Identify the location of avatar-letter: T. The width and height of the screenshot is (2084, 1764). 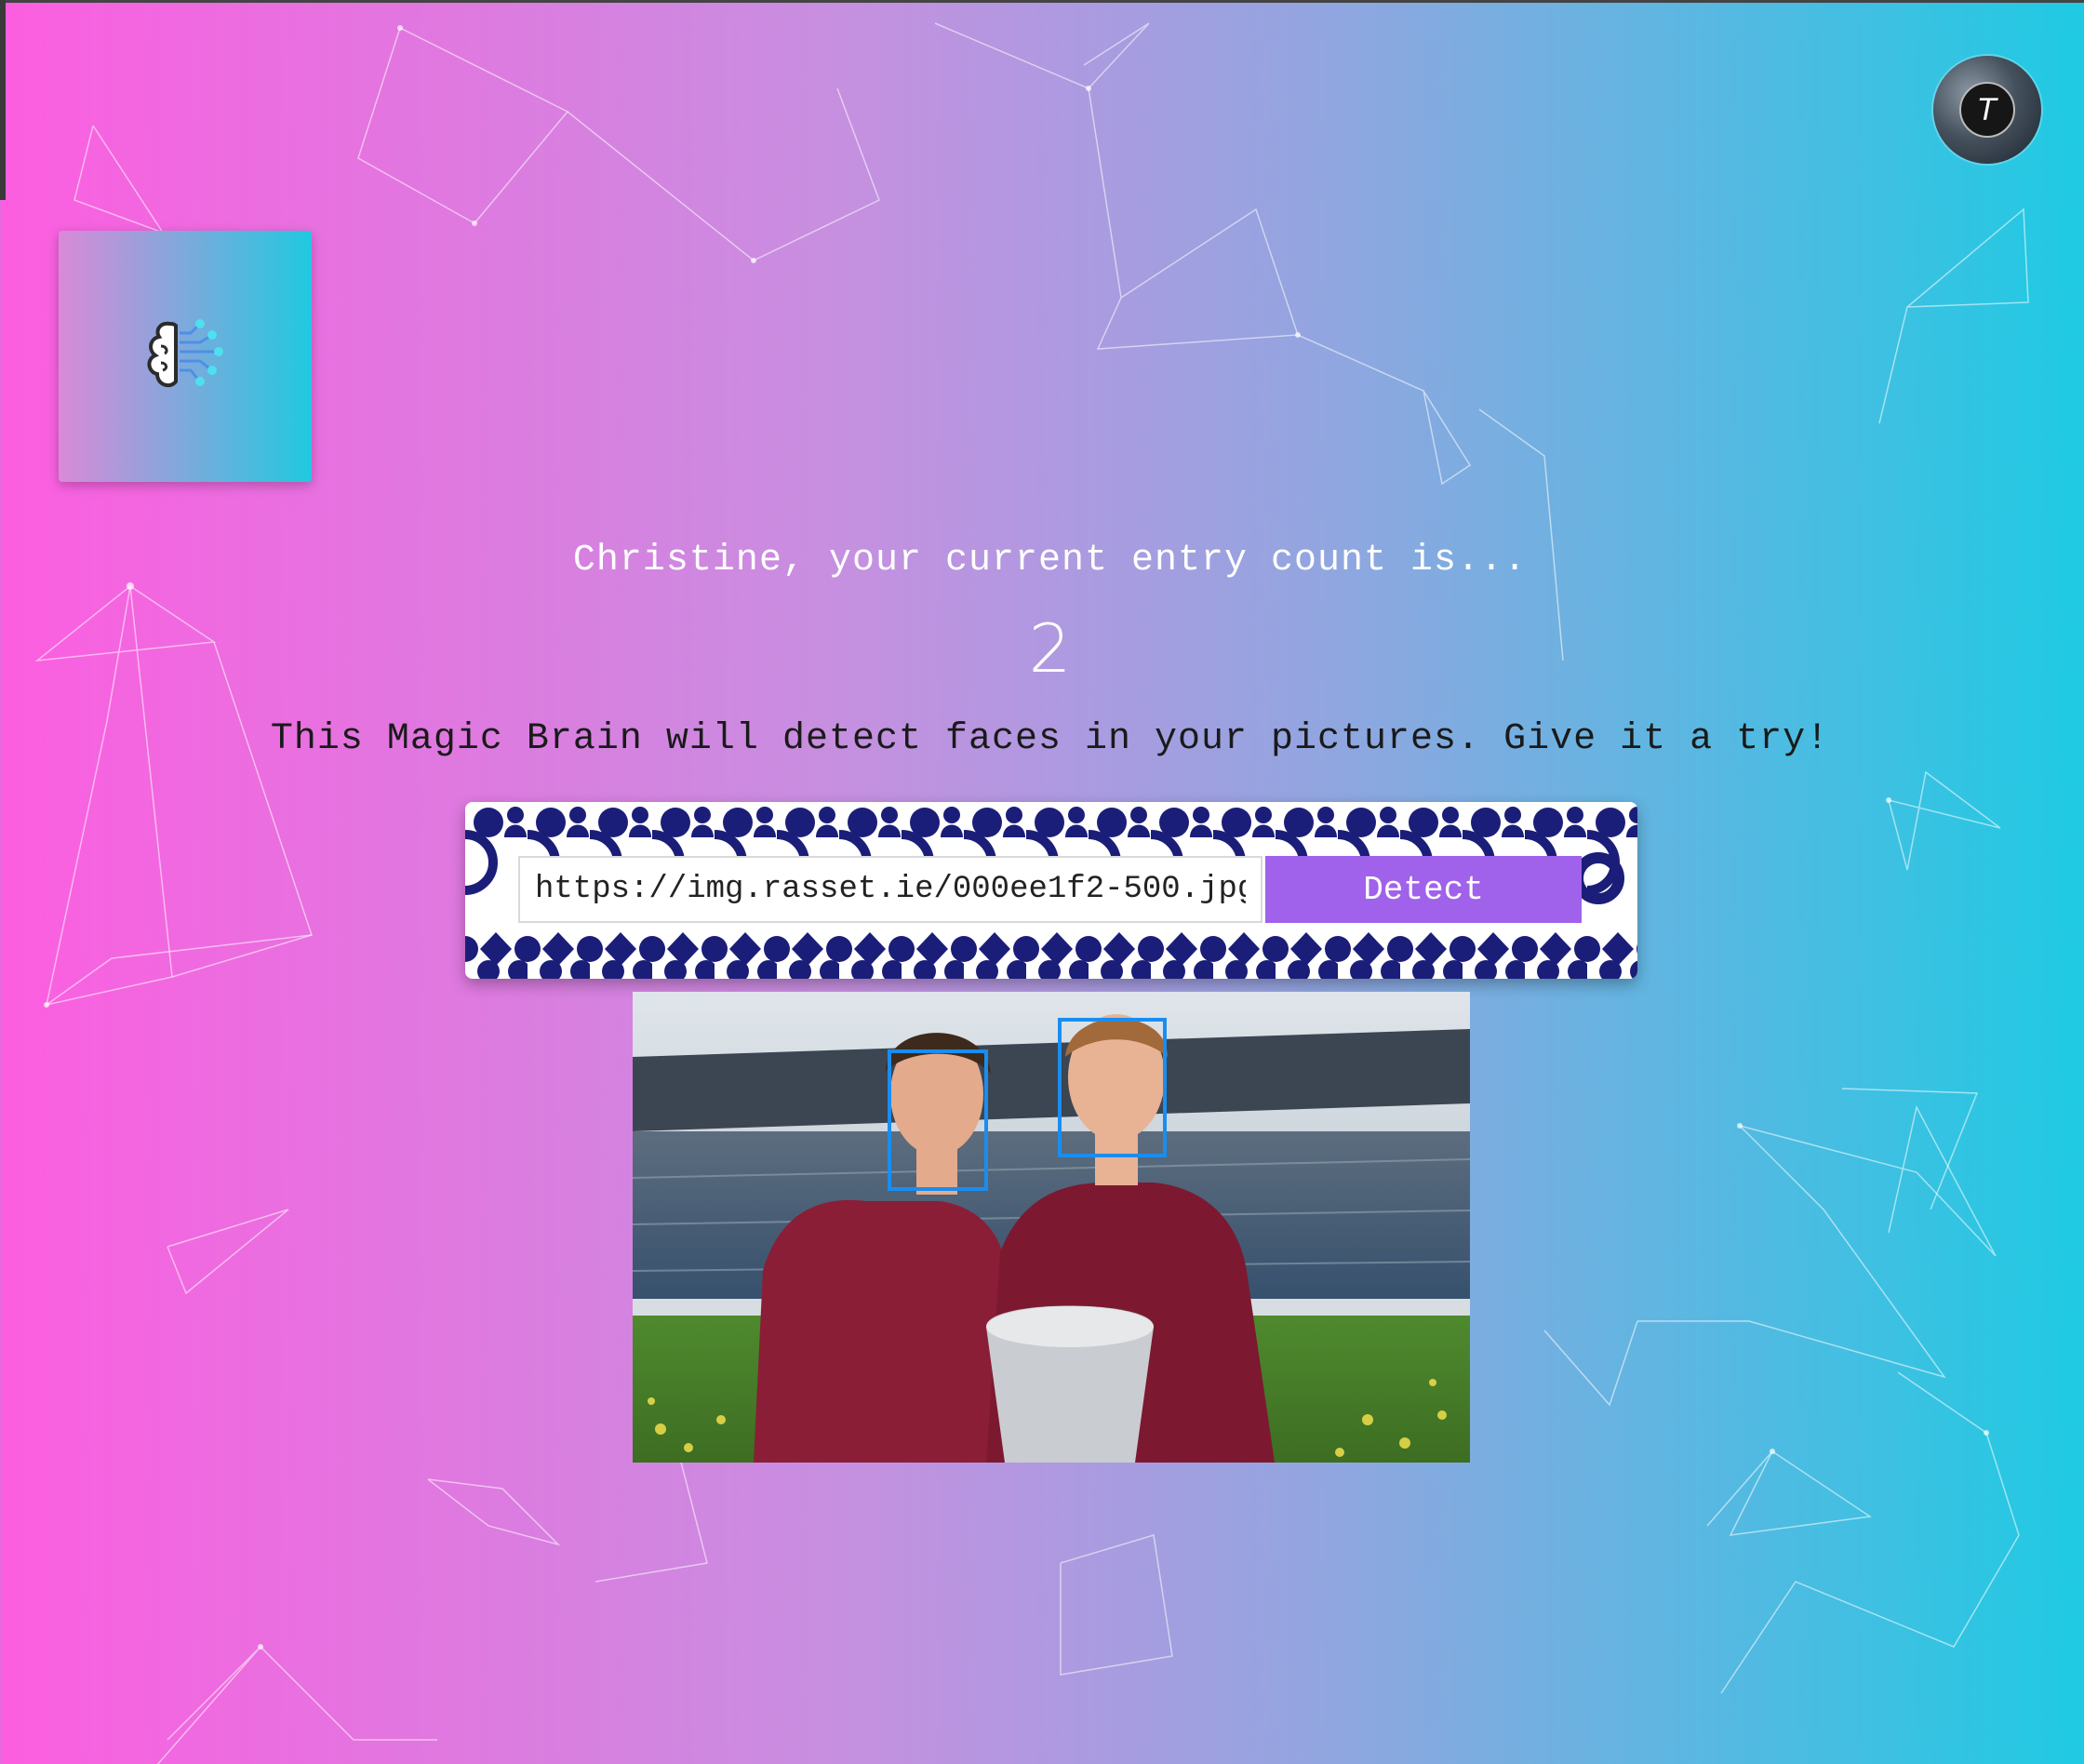
(1987, 110).